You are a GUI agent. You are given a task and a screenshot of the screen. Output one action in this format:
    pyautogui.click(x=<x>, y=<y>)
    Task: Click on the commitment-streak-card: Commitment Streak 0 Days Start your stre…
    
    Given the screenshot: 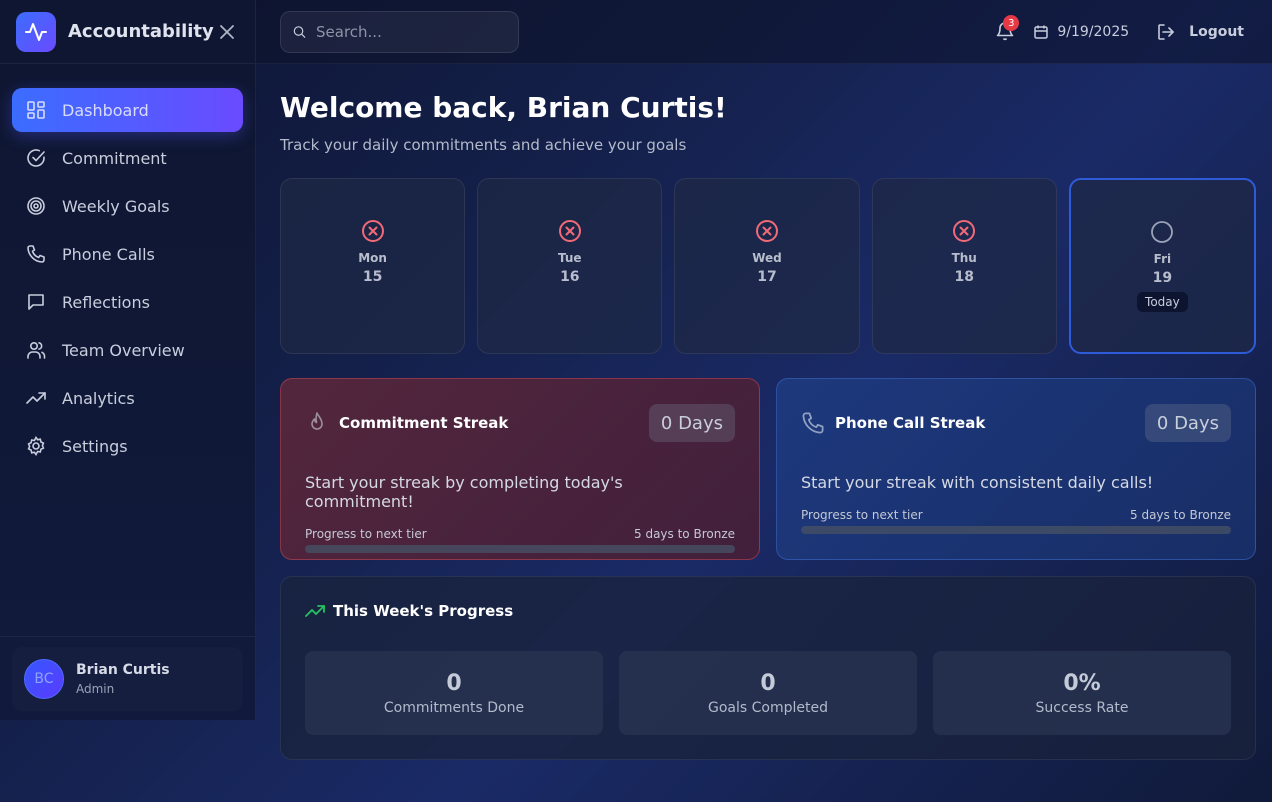 What is the action you would take?
    pyautogui.click(x=520, y=469)
    